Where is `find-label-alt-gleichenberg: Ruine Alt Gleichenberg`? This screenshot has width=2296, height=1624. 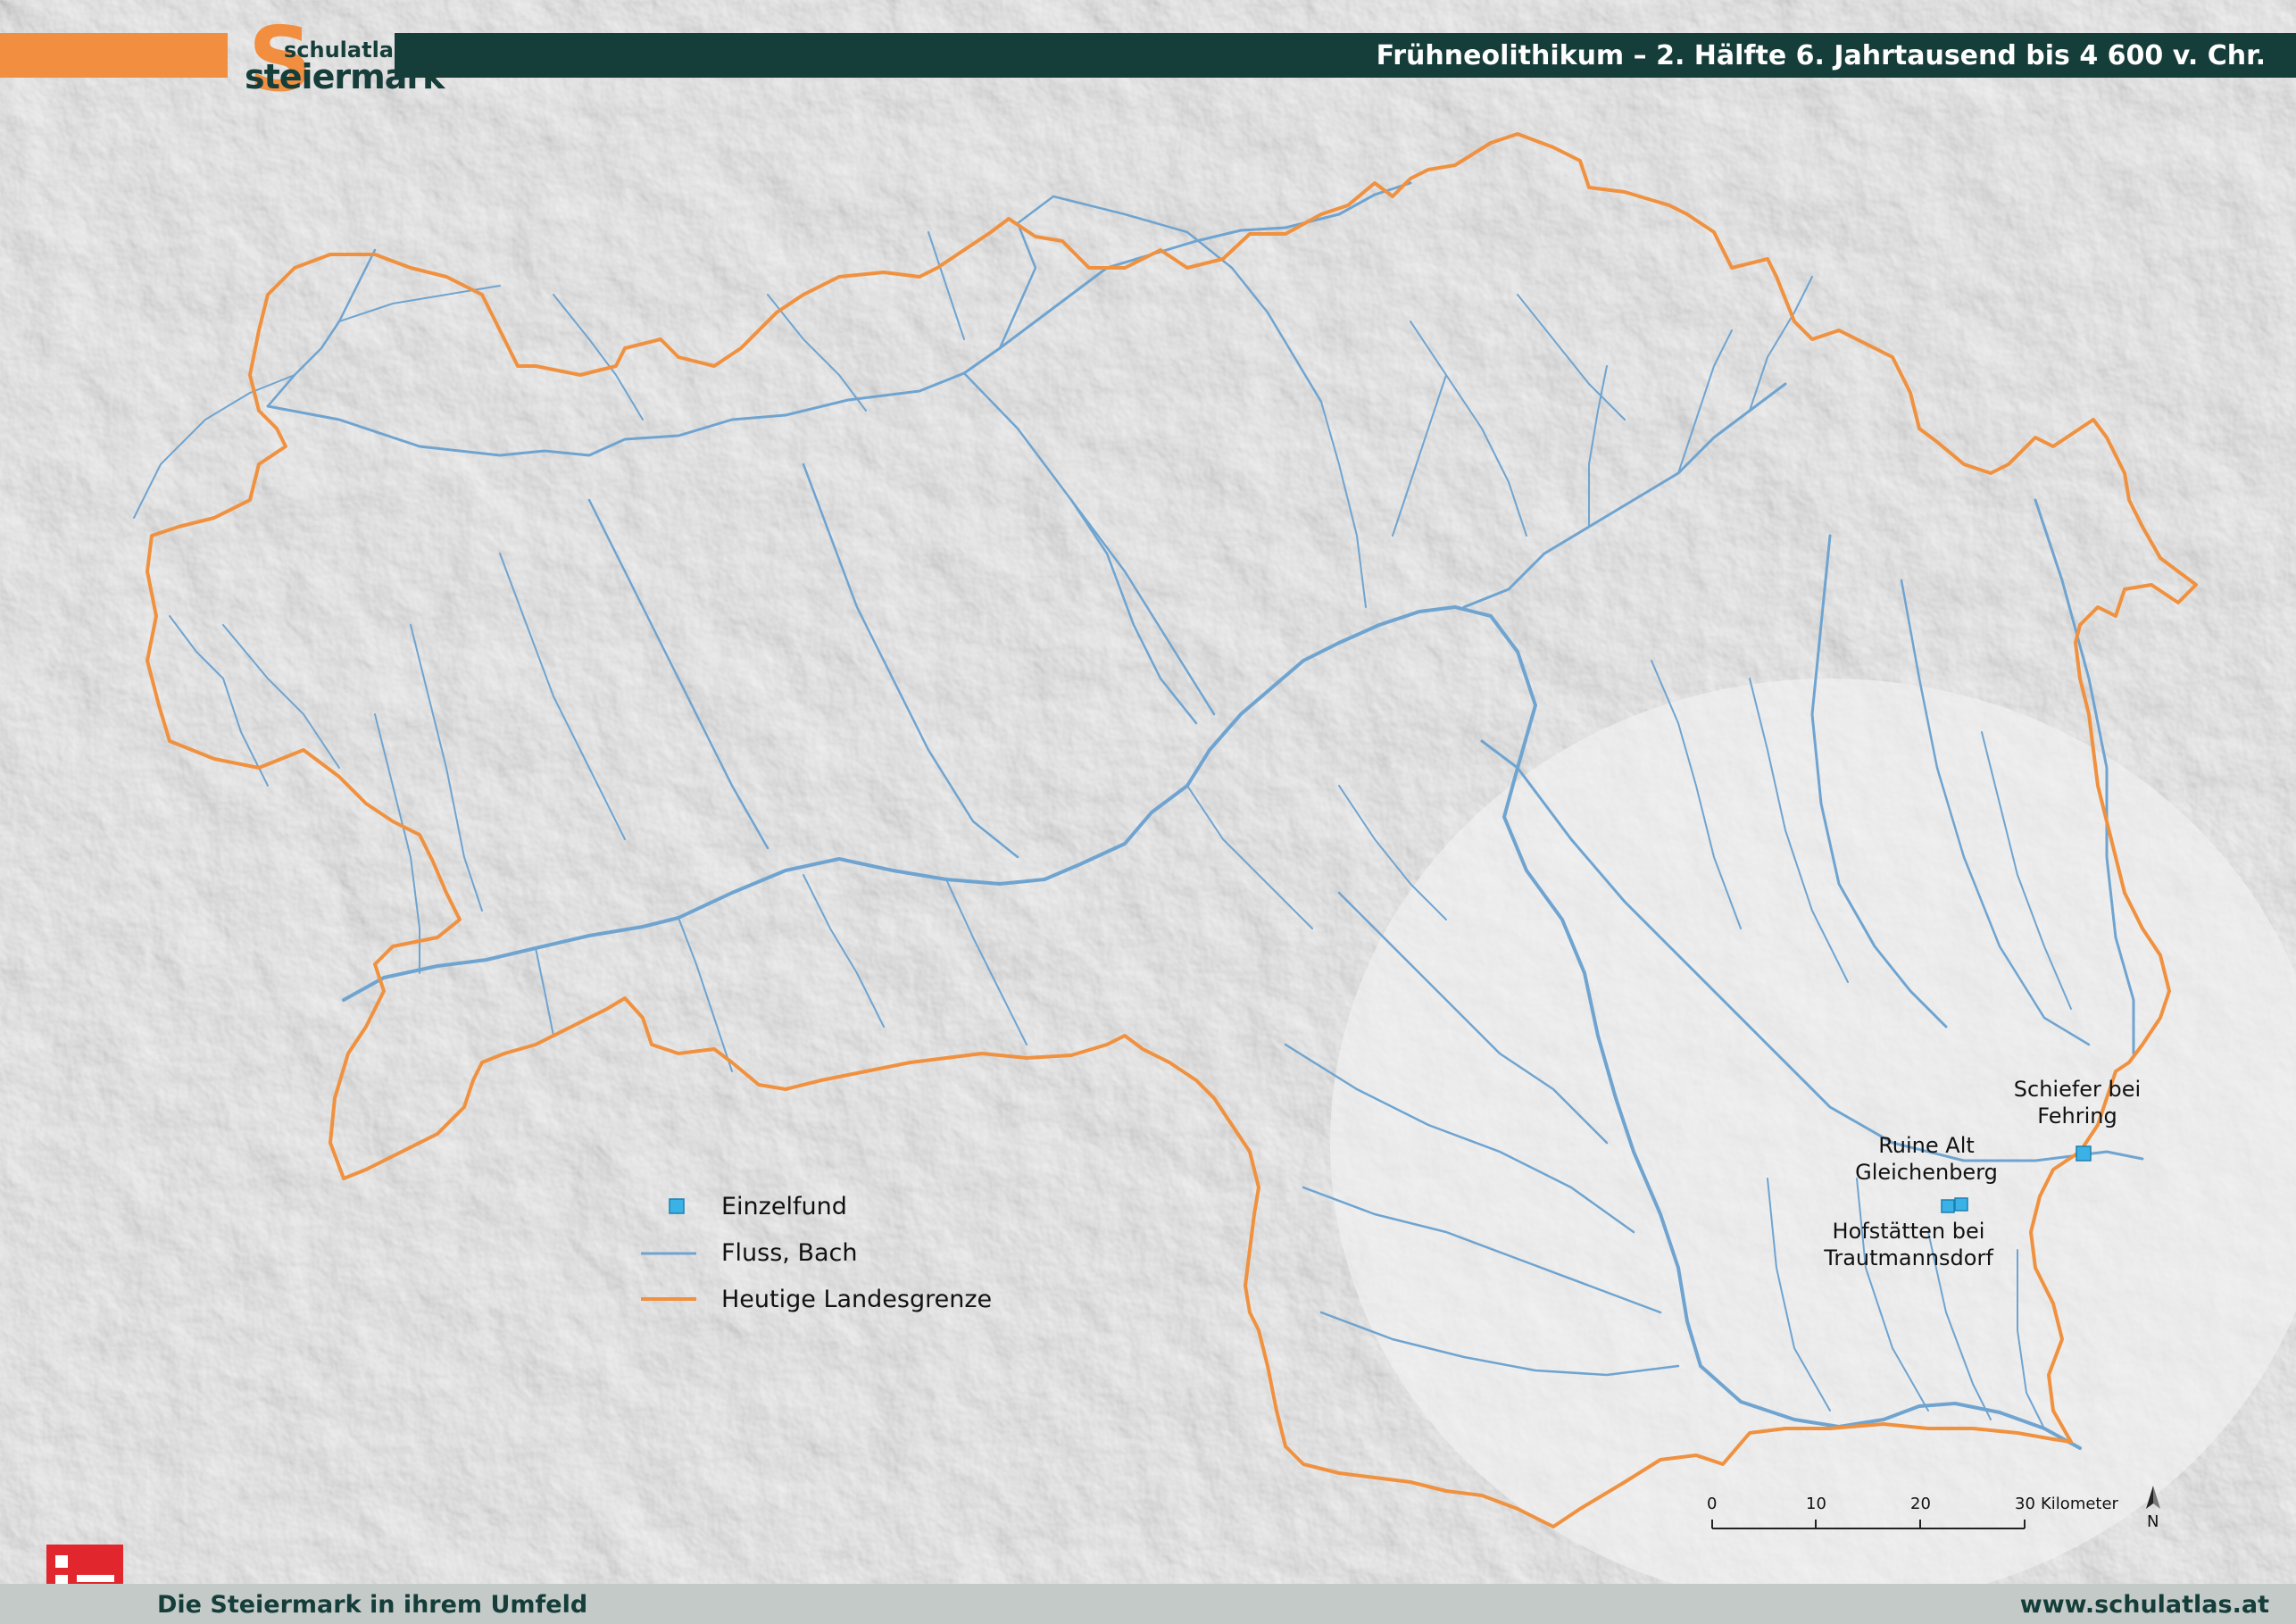 find-label-alt-gleichenberg: Ruine Alt Gleichenberg is located at coordinates (1926, 1159).